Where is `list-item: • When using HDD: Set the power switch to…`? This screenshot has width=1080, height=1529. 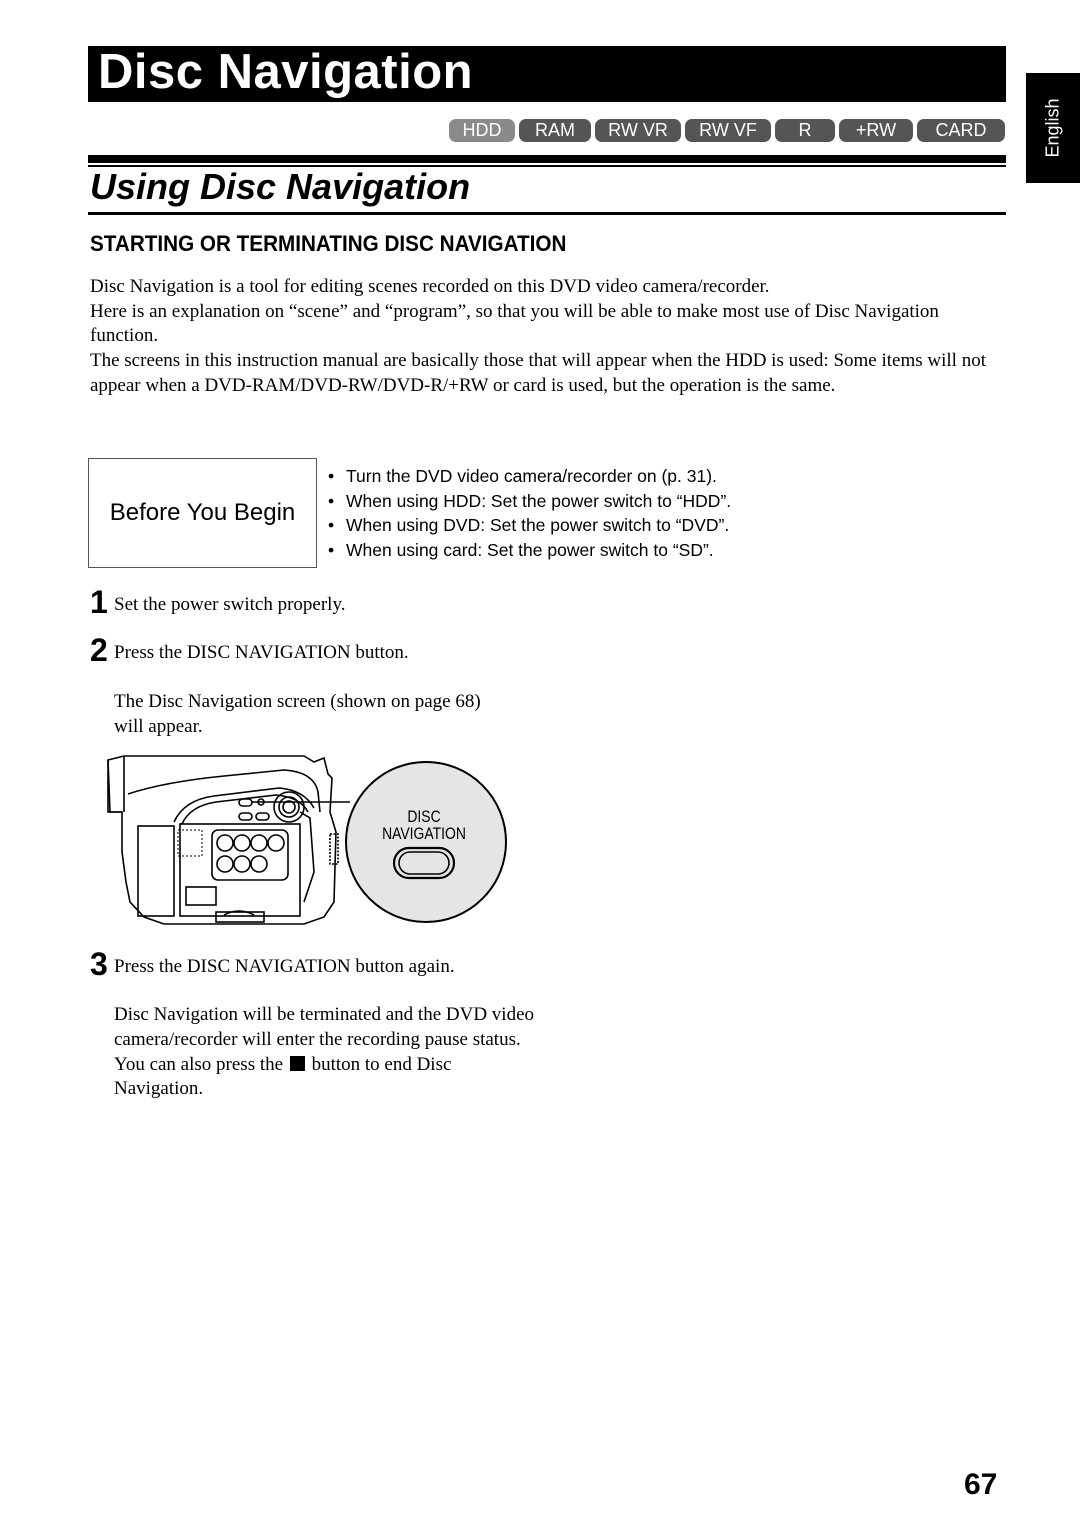
list-item: • When using HDD: Set the power switch to… is located at coordinates (529, 501).